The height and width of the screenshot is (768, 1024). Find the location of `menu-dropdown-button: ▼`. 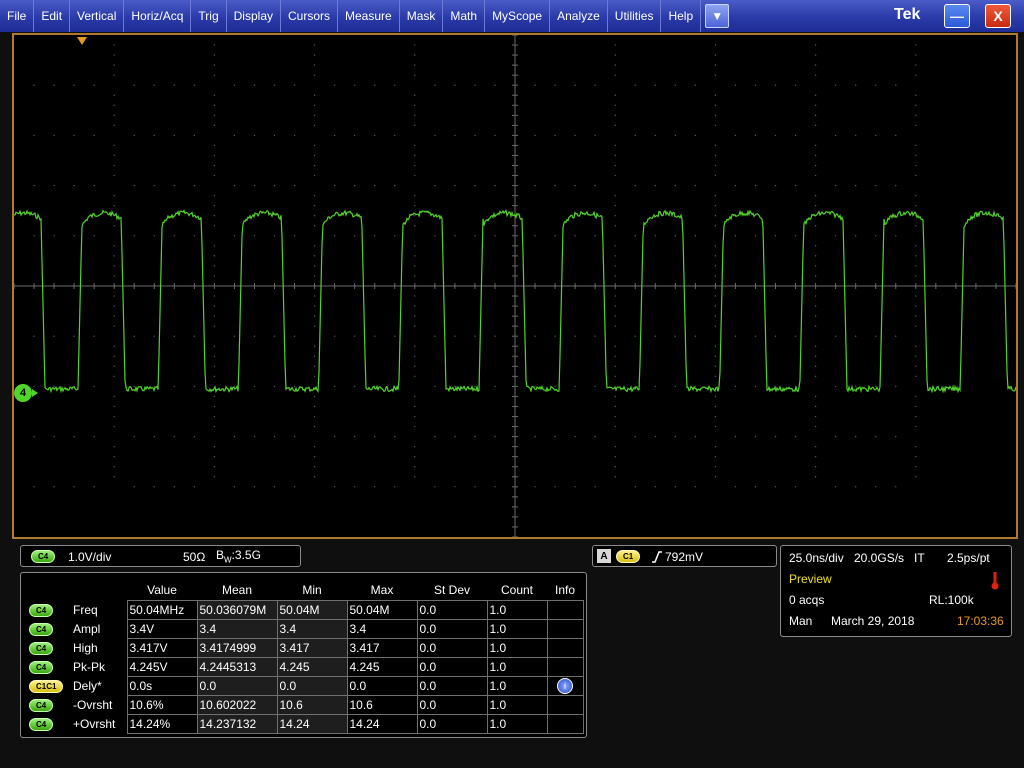

menu-dropdown-button: ▼ is located at coordinates (717, 16).